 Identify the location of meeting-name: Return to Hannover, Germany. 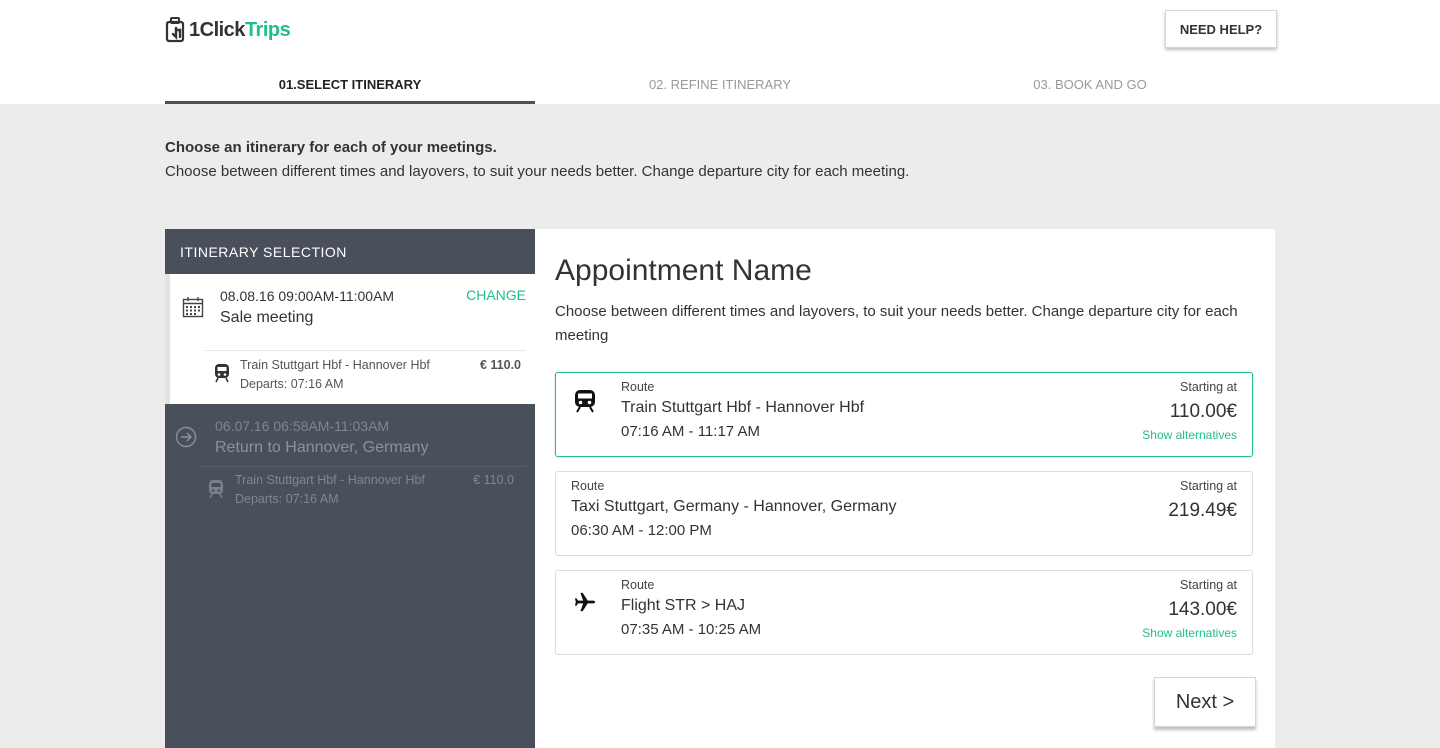
(322, 447).